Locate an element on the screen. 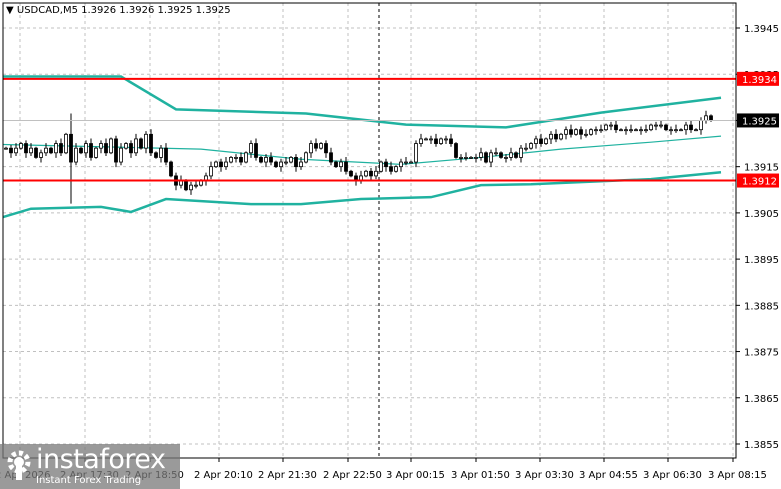  y-tick-label: 1.3895 is located at coordinates (761, 260).